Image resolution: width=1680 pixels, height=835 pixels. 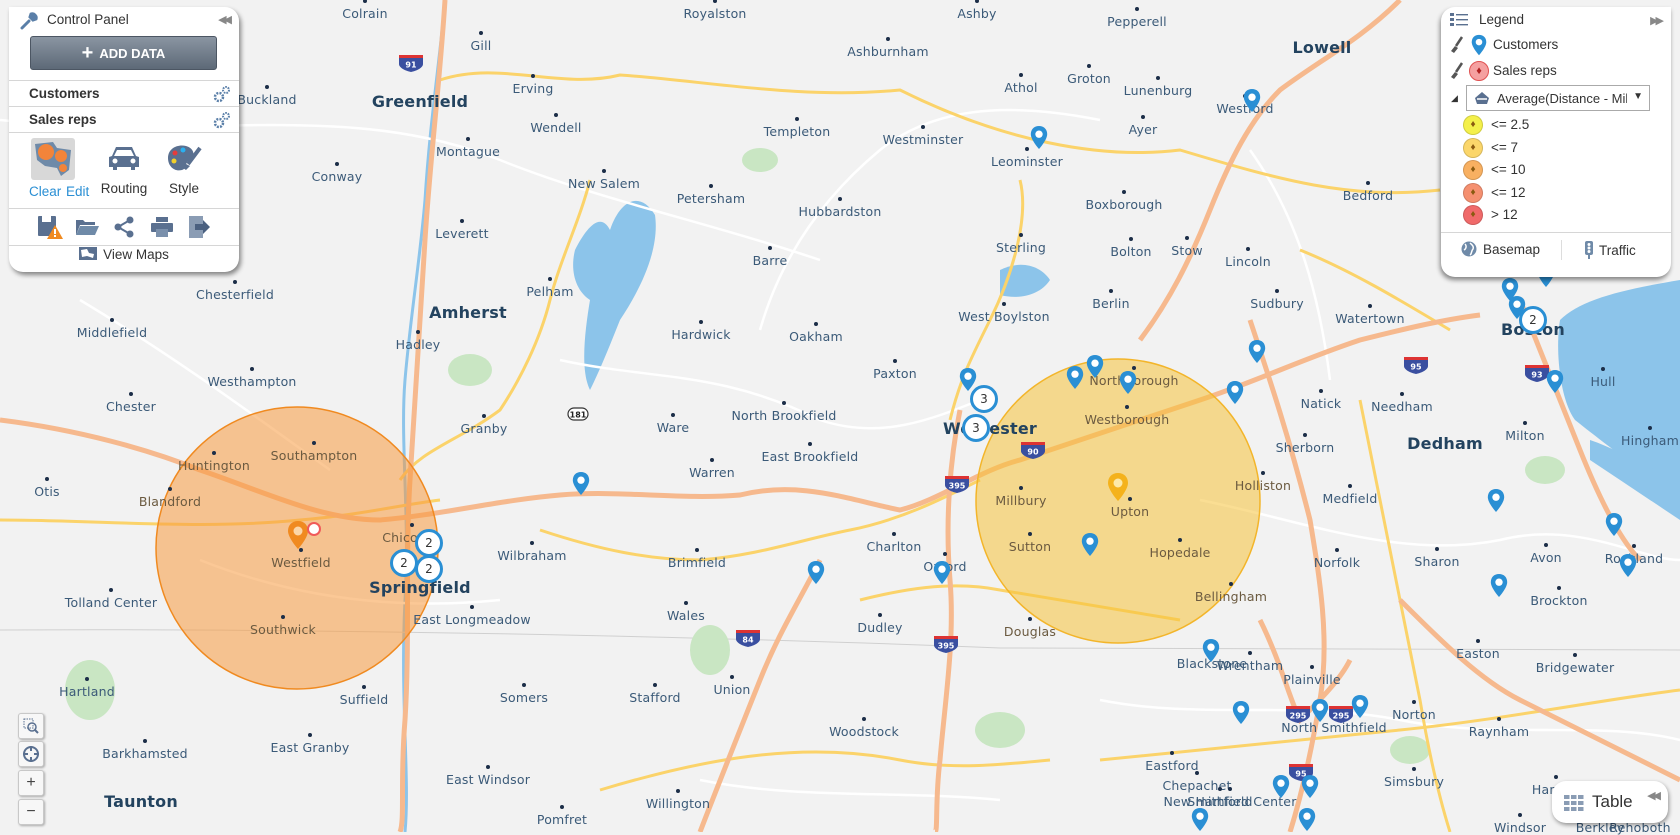 I want to click on sales-rep-pin-icon: ♦, so click(x=1479, y=71).